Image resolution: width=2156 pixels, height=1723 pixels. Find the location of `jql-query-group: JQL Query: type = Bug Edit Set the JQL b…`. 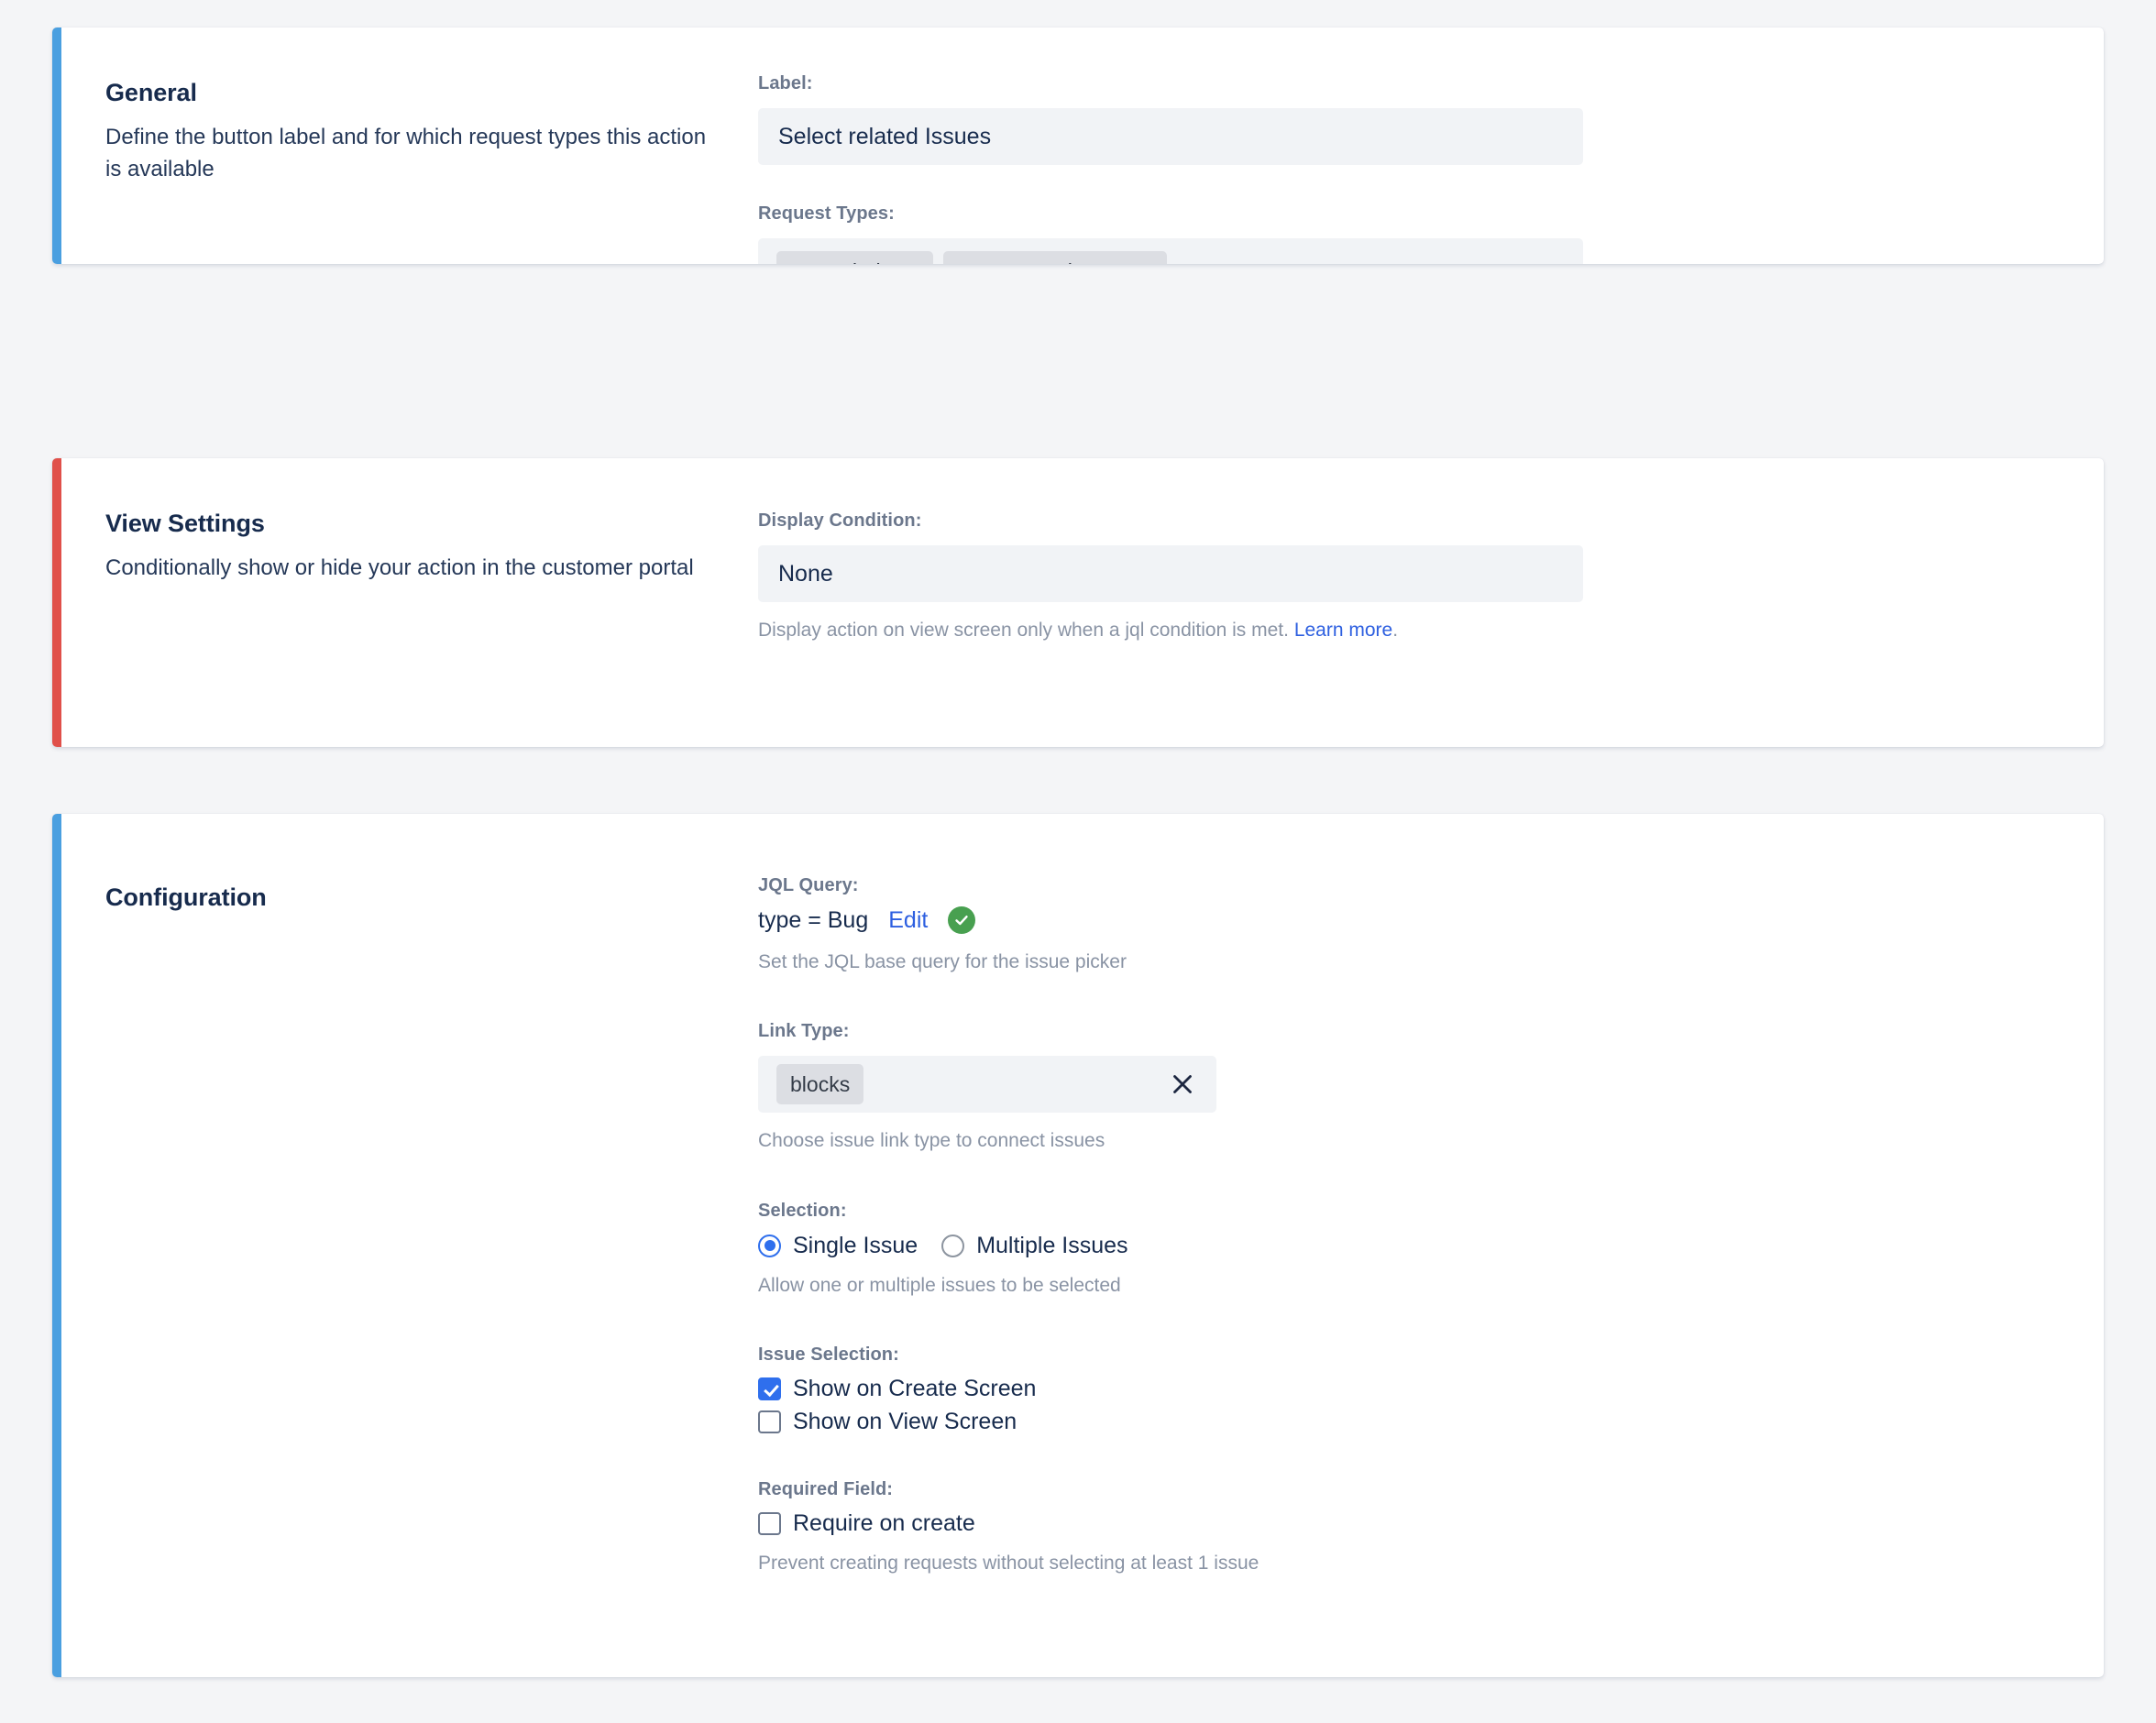

jql-query-group: JQL Query: type = Bug Edit Set the JQL b… is located at coordinates (1431, 924).